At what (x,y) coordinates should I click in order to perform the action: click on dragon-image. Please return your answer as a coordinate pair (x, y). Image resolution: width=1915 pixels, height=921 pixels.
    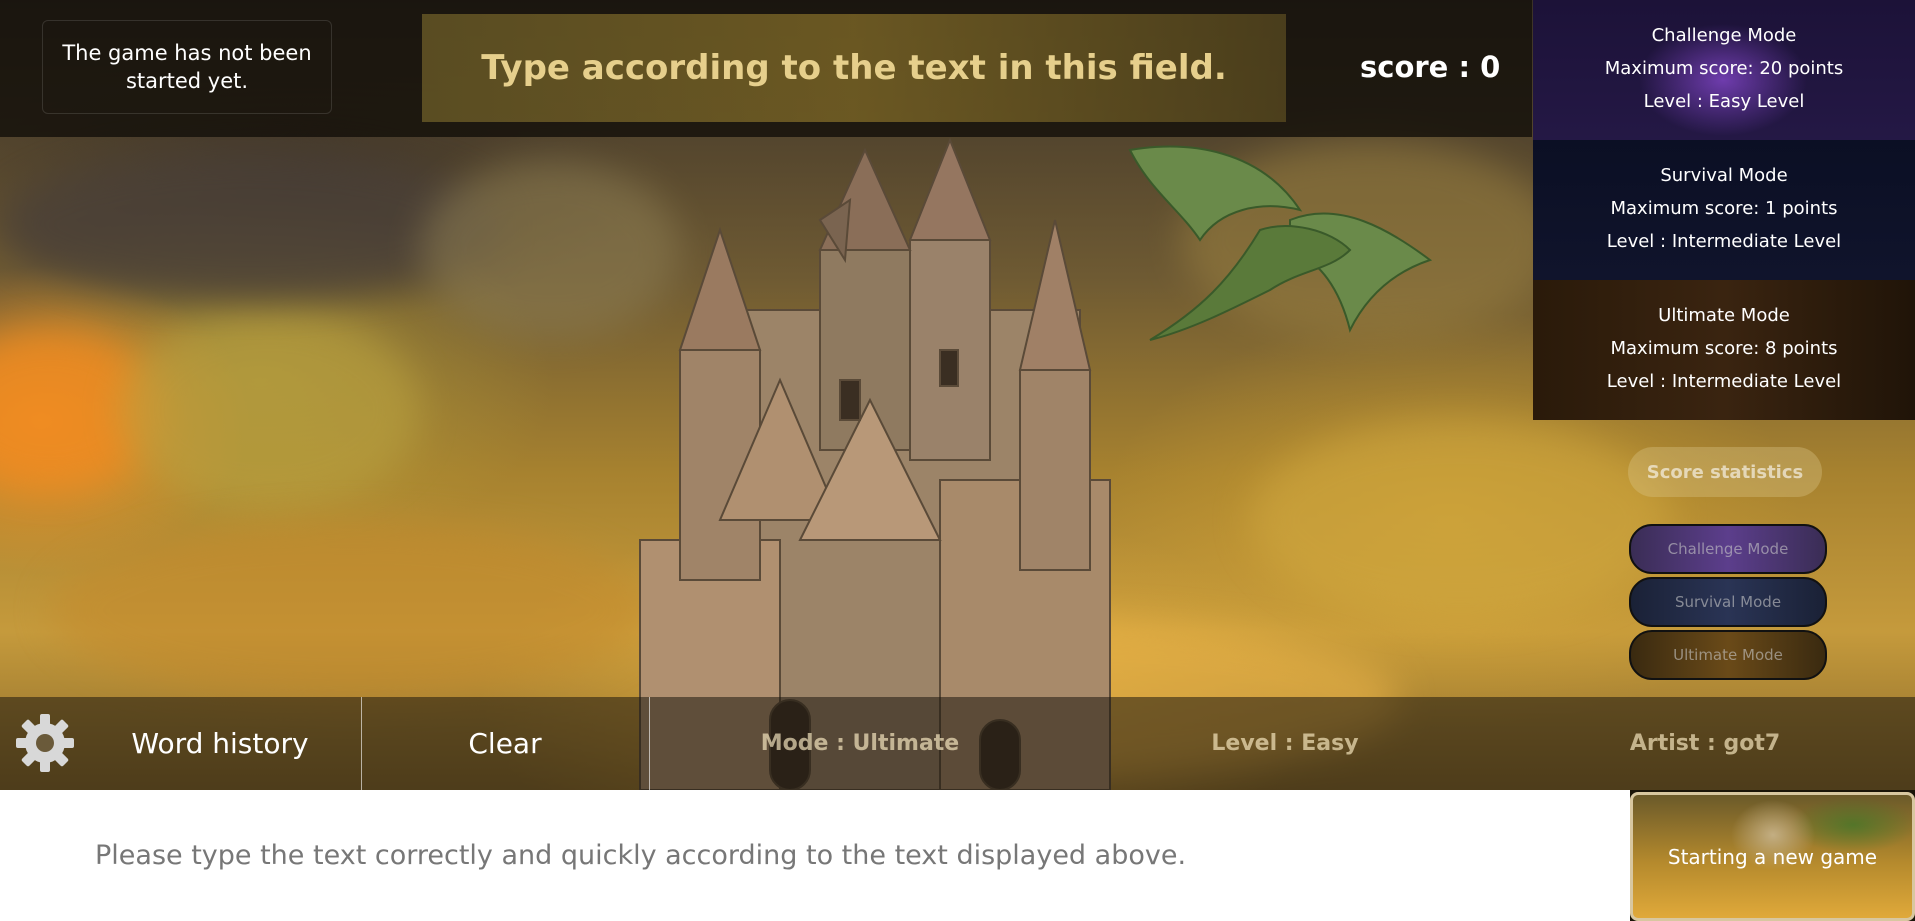
    Looking at the image, I should click on (1280, 243).